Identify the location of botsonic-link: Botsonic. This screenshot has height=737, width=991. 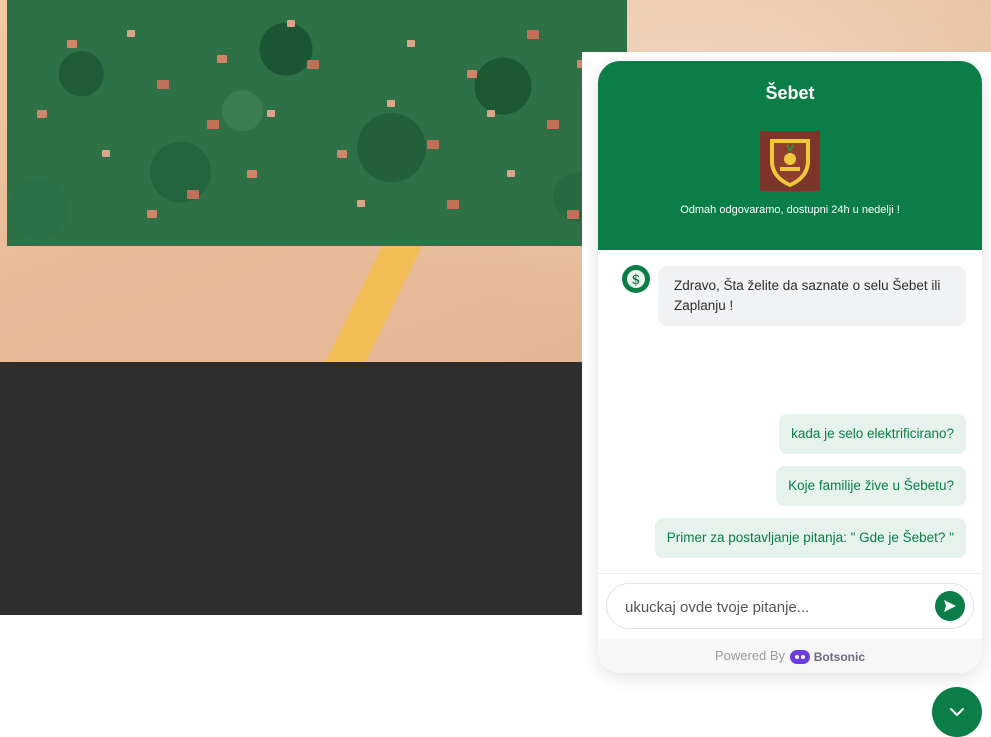
(827, 656).